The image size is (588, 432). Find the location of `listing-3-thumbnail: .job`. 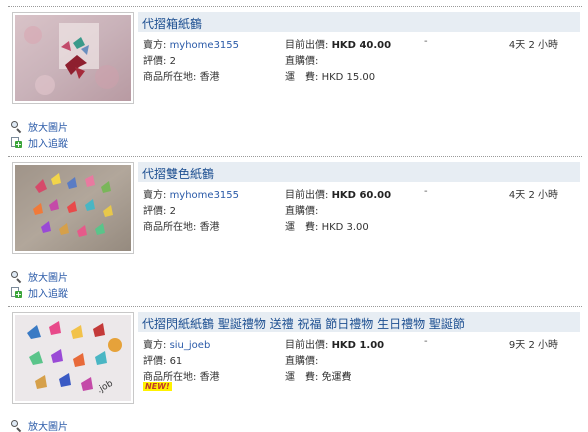

listing-3-thumbnail: .job is located at coordinates (73, 358).